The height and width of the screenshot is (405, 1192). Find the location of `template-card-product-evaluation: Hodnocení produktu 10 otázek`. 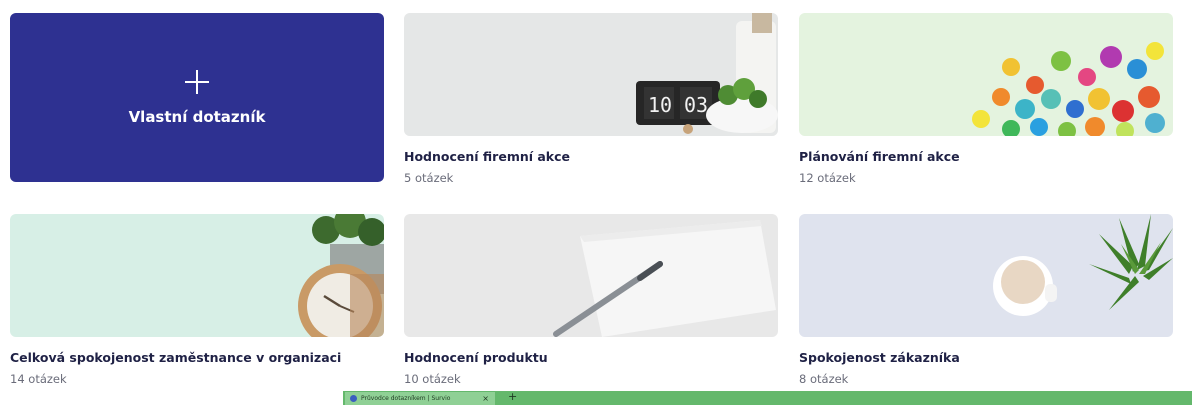

template-card-product-evaluation: Hodnocení produktu 10 otázek is located at coordinates (591, 300).